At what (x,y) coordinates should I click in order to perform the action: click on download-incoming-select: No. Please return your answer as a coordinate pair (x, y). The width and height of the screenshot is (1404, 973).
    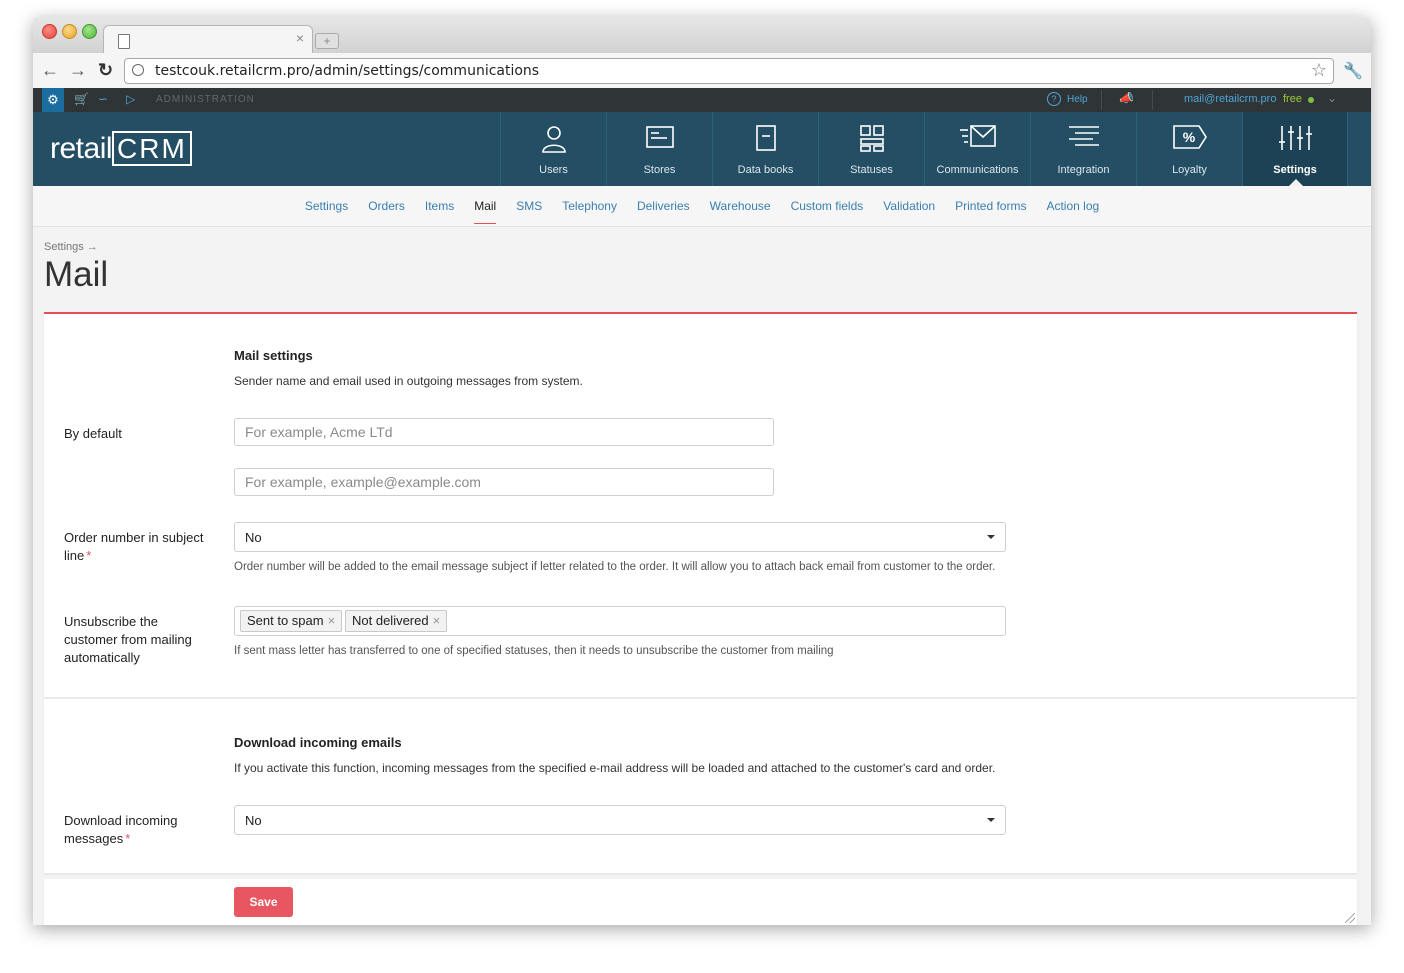
    Looking at the image, I should click on (620, 820).